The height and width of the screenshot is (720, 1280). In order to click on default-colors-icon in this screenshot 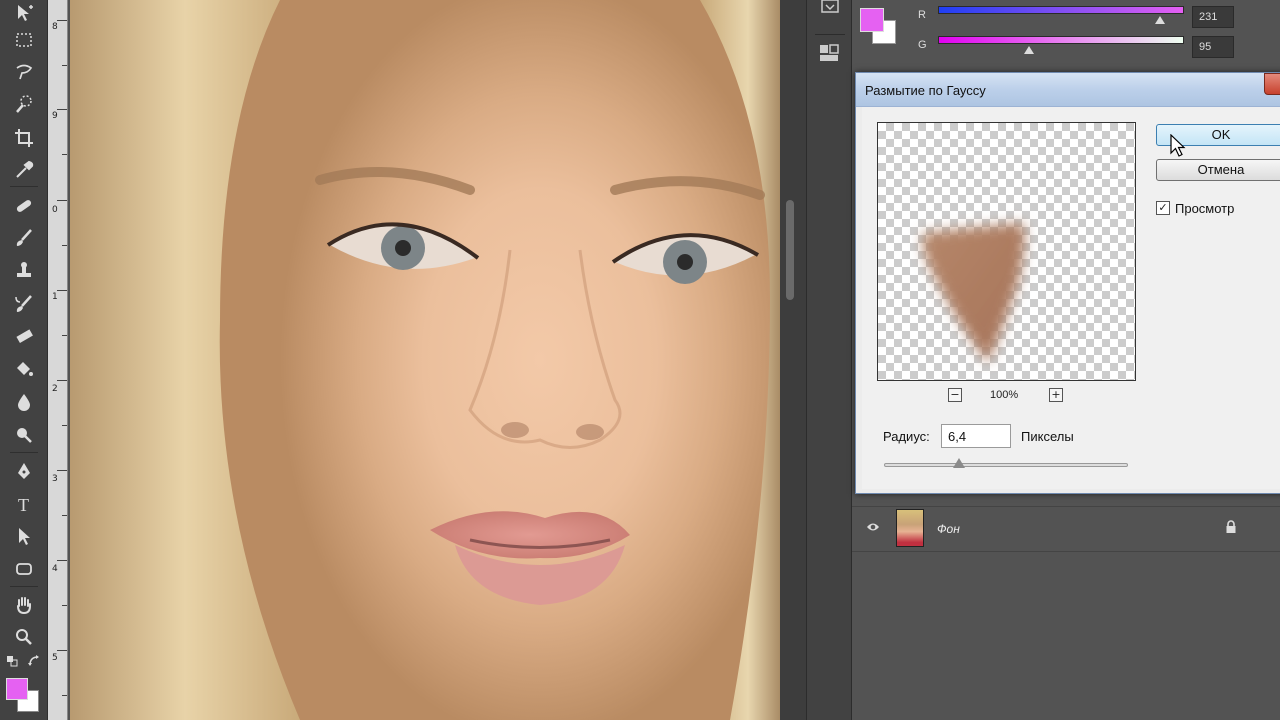, I will do `click(12, 661)`.